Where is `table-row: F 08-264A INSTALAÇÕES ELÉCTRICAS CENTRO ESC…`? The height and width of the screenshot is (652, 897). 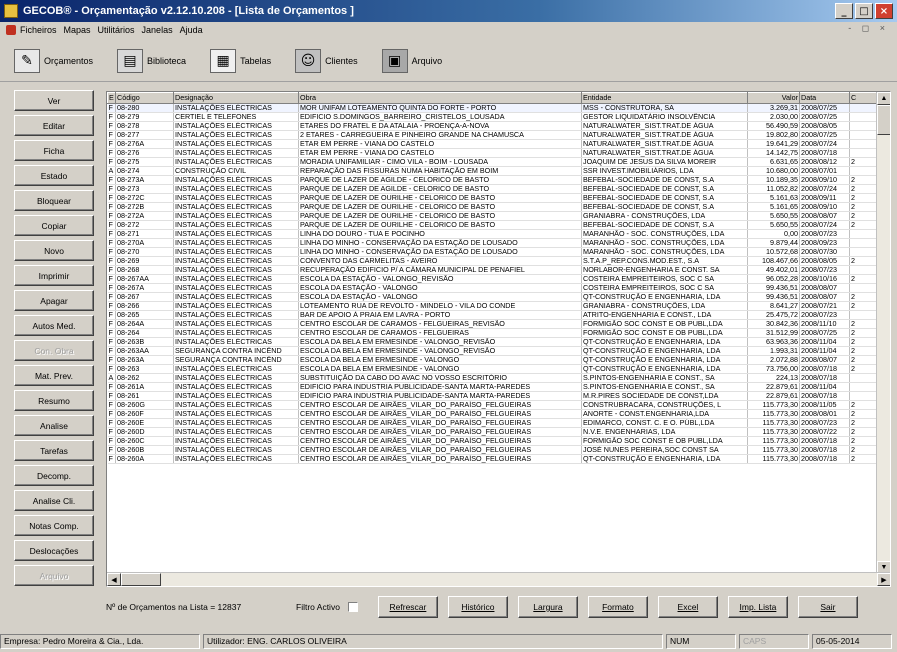
table-row: F 08-264A INSTALAÇÕES ELÉCTRICAS CENTRO ESC… is located at coordinates (492, 324).